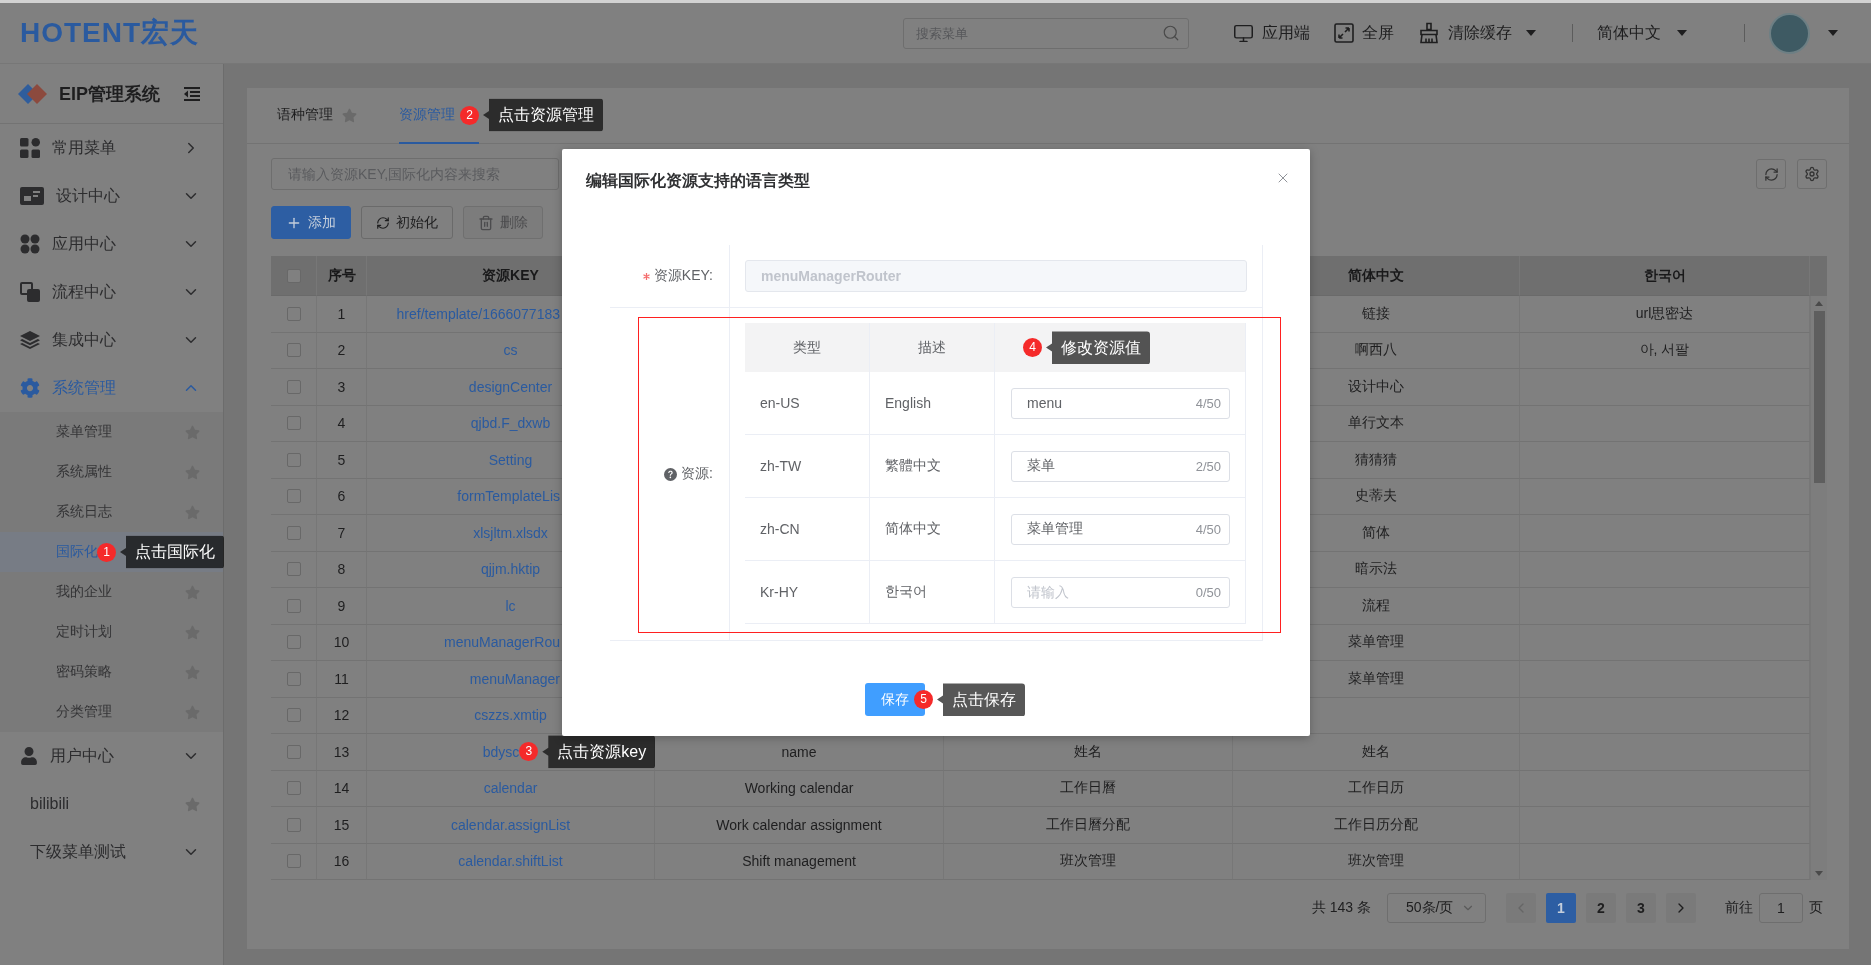 The image size is (1871, 965). Describe the element at coordinates (1171, 33) in the screenshot. I see `search-icon` at that location.